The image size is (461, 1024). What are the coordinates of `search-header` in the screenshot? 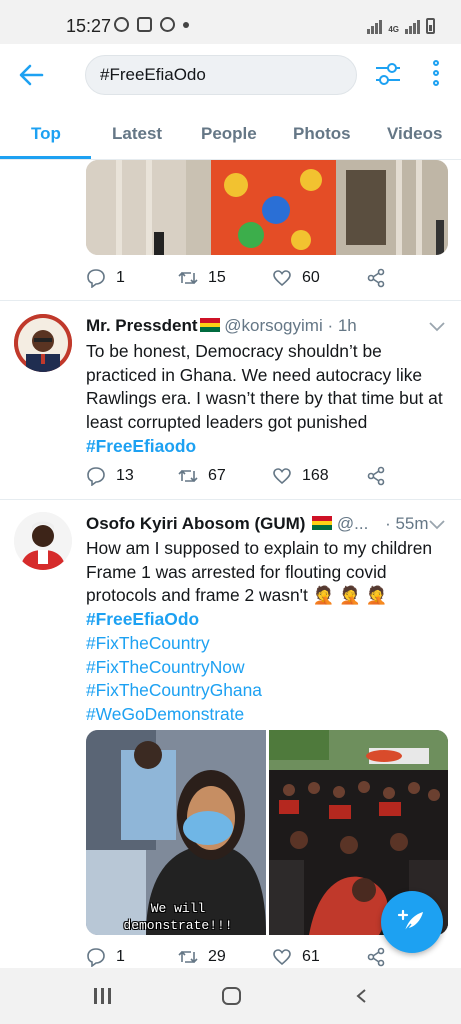 It's located at (230, 75).